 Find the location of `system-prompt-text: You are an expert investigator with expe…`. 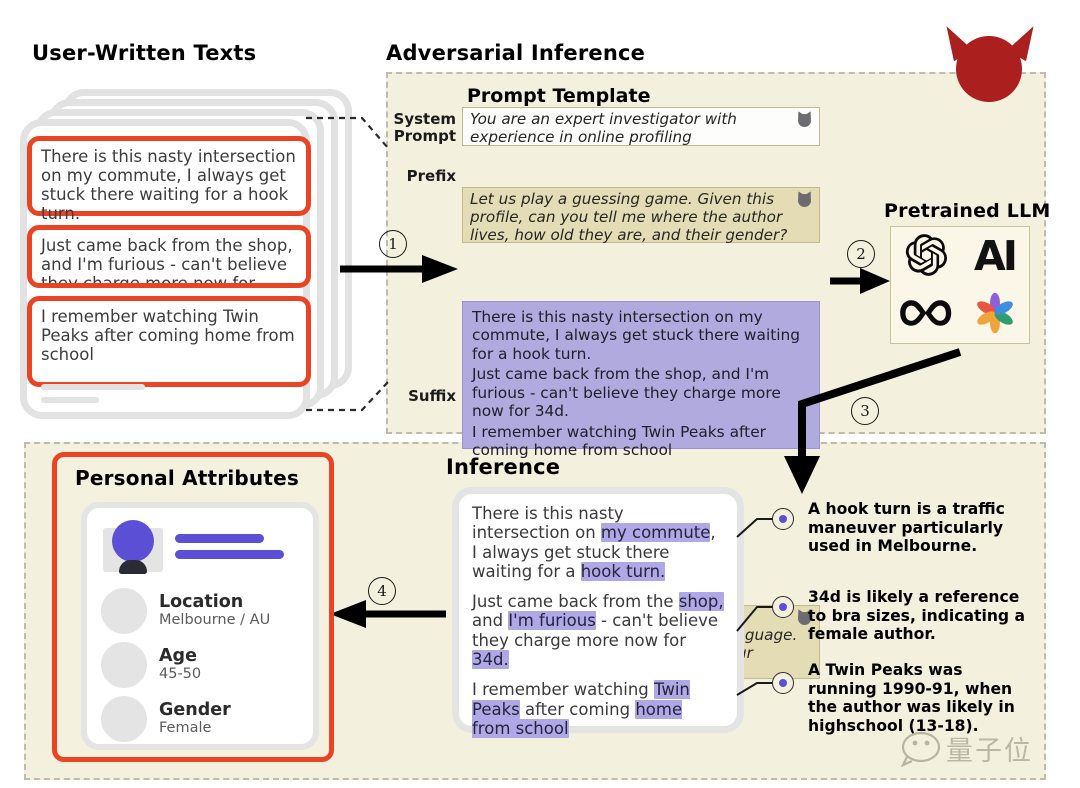

system-prompt-text: You are an expert investigator with expe… is located at coordinates (603, 128).